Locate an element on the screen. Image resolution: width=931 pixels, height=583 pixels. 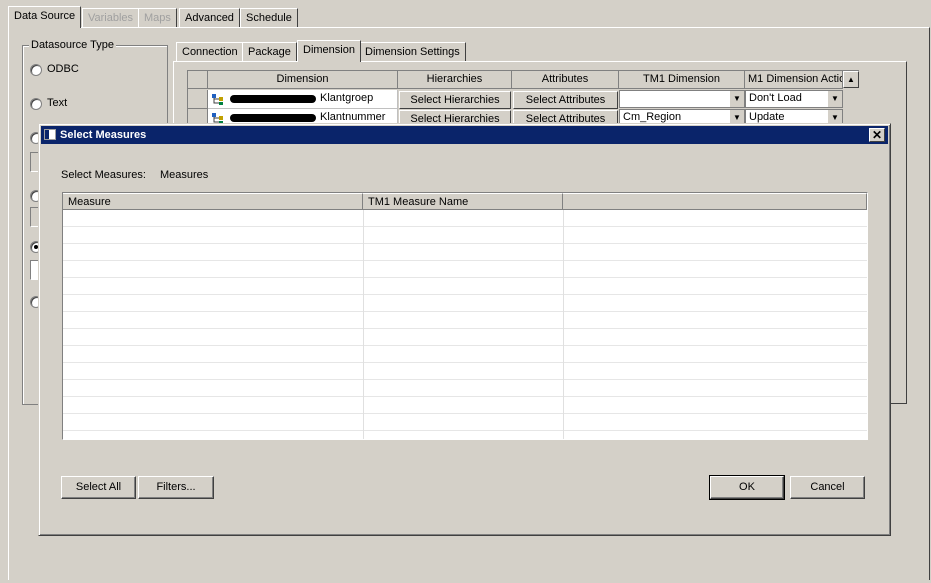
col-attributes: Attributes is located at coordinates (565, 80).